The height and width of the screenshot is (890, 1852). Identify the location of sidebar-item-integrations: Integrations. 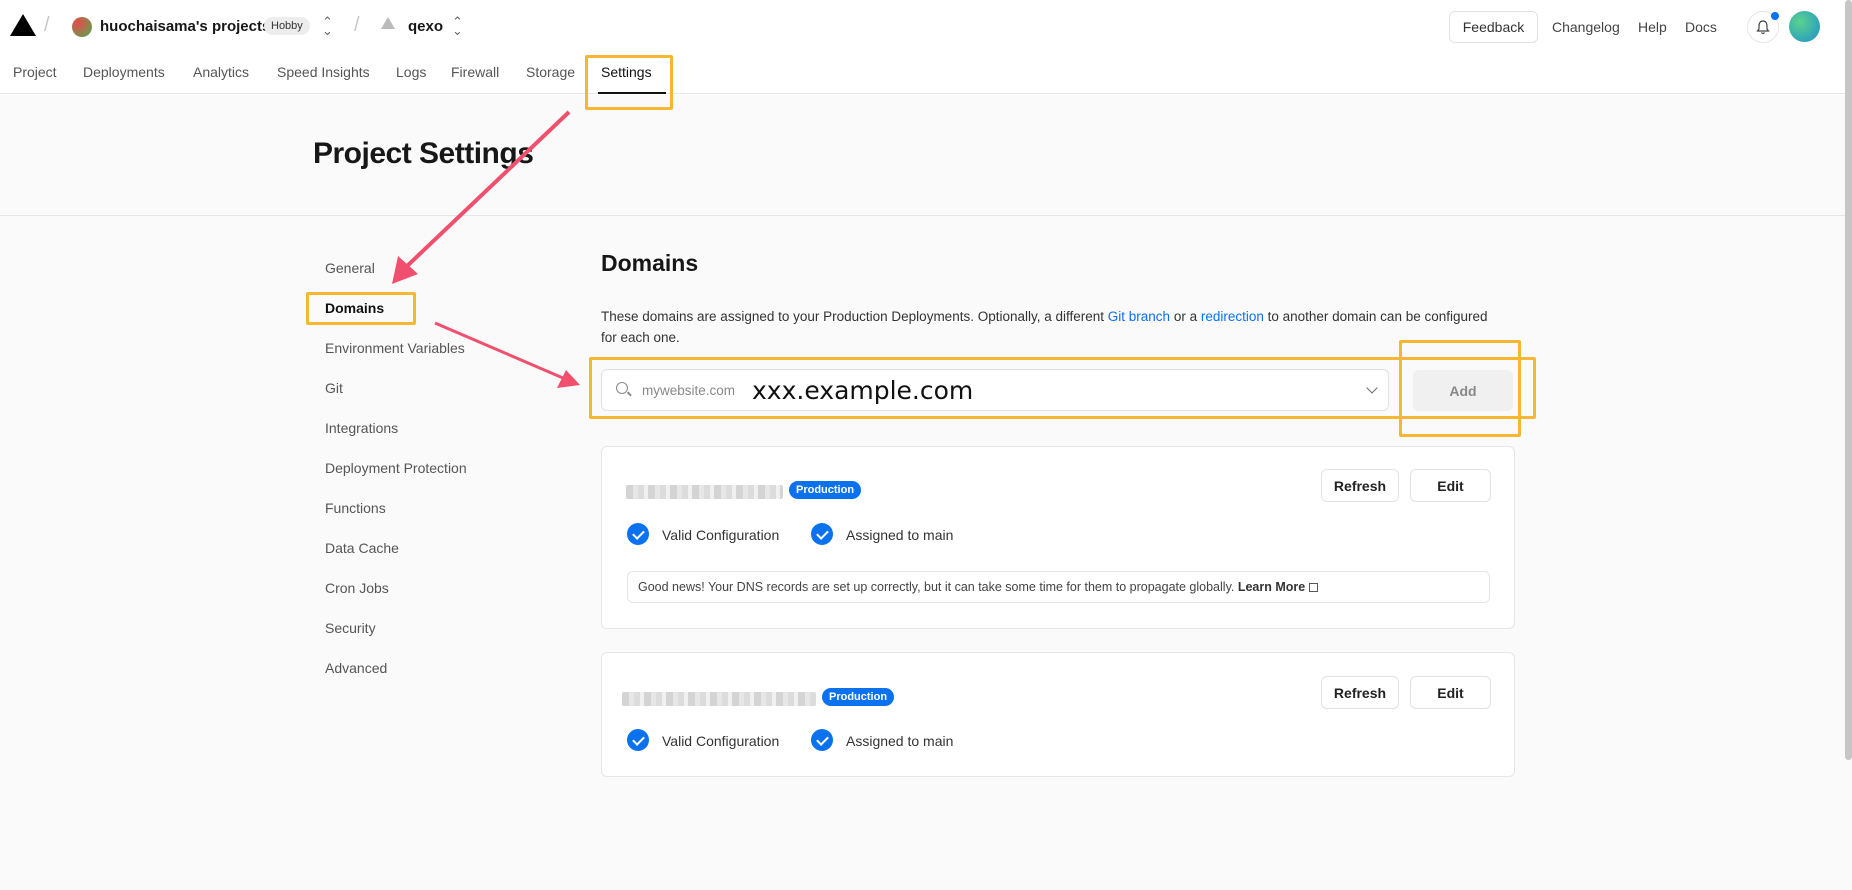
(361, 428).